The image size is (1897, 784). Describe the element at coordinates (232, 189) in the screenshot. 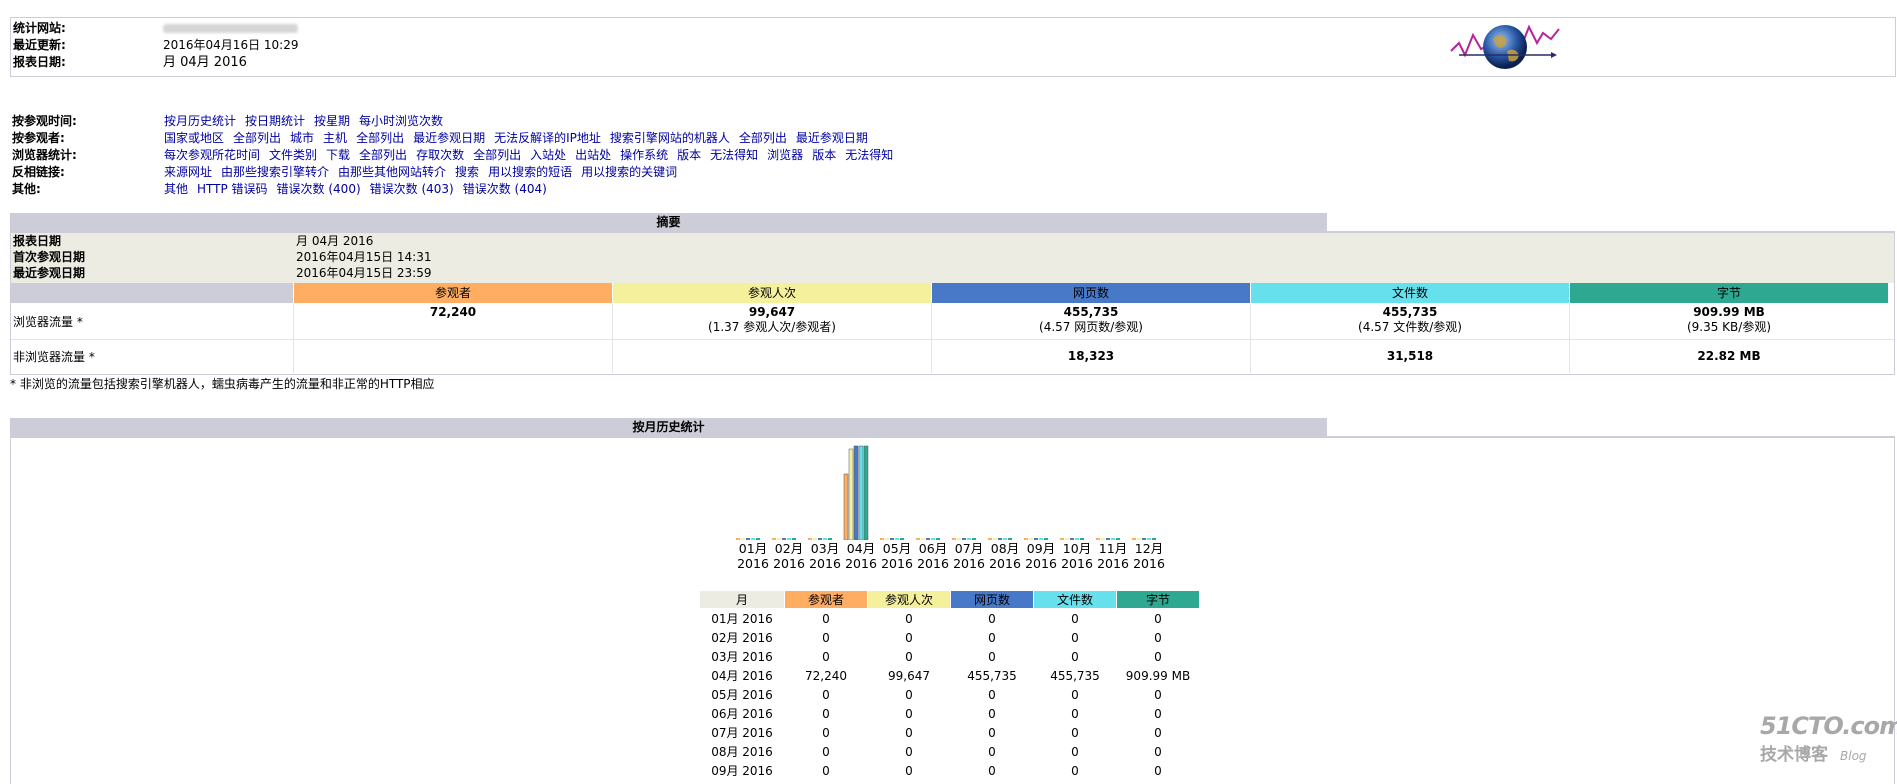

I see `nav-link: HTTP 错误码` at that location.